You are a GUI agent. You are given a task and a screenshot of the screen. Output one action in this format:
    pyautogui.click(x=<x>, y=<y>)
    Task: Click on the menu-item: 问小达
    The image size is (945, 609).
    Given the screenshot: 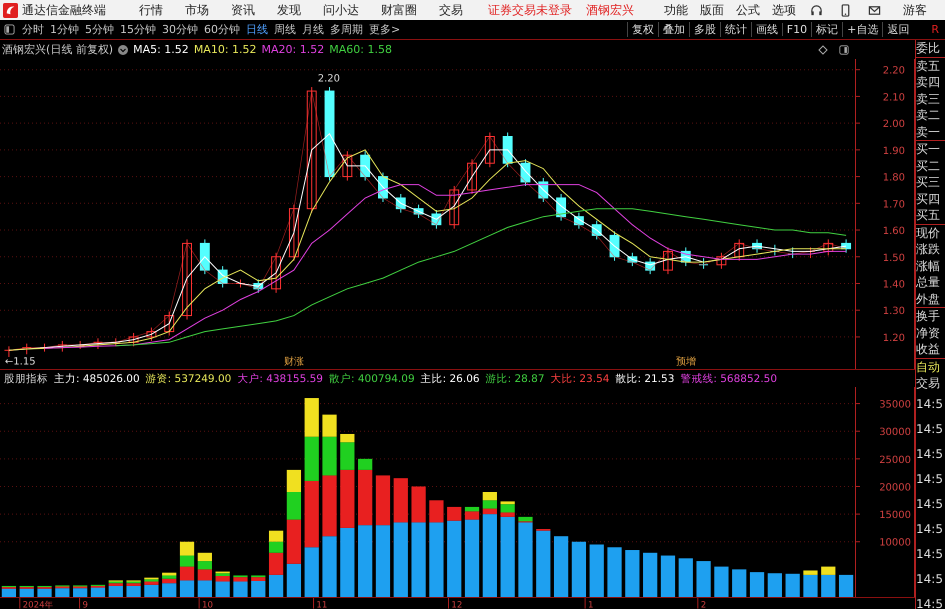 What is the action you would take?
    pyautogui.click(x=341, y=10)
    